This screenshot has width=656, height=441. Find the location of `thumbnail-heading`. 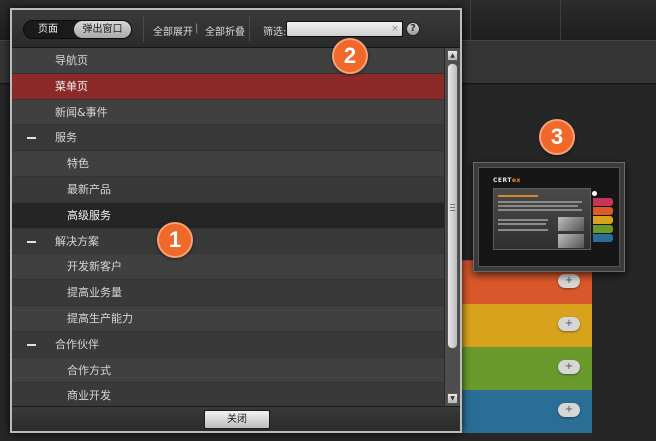

thumbnail-heading is located at coordinates (518, 196).